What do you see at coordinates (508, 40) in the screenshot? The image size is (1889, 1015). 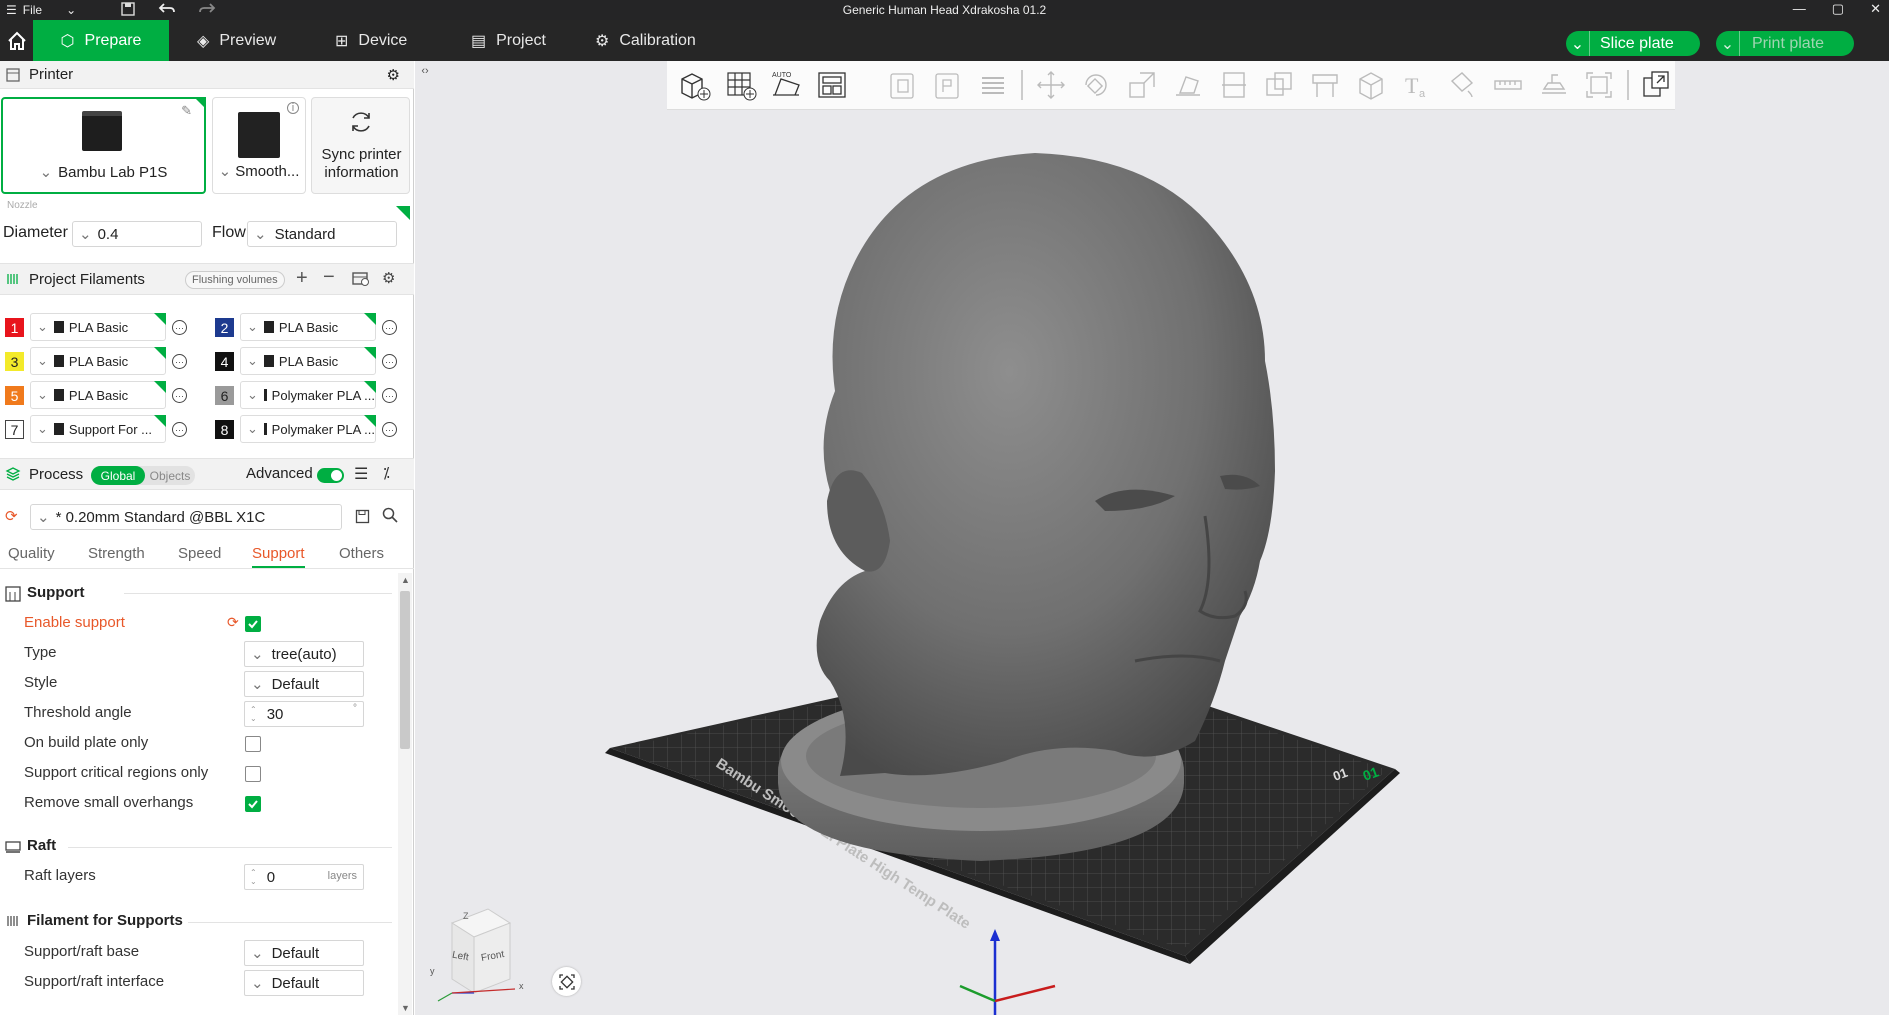 I see `tab-project: ▤ Project` at bounding box center [508, 40].